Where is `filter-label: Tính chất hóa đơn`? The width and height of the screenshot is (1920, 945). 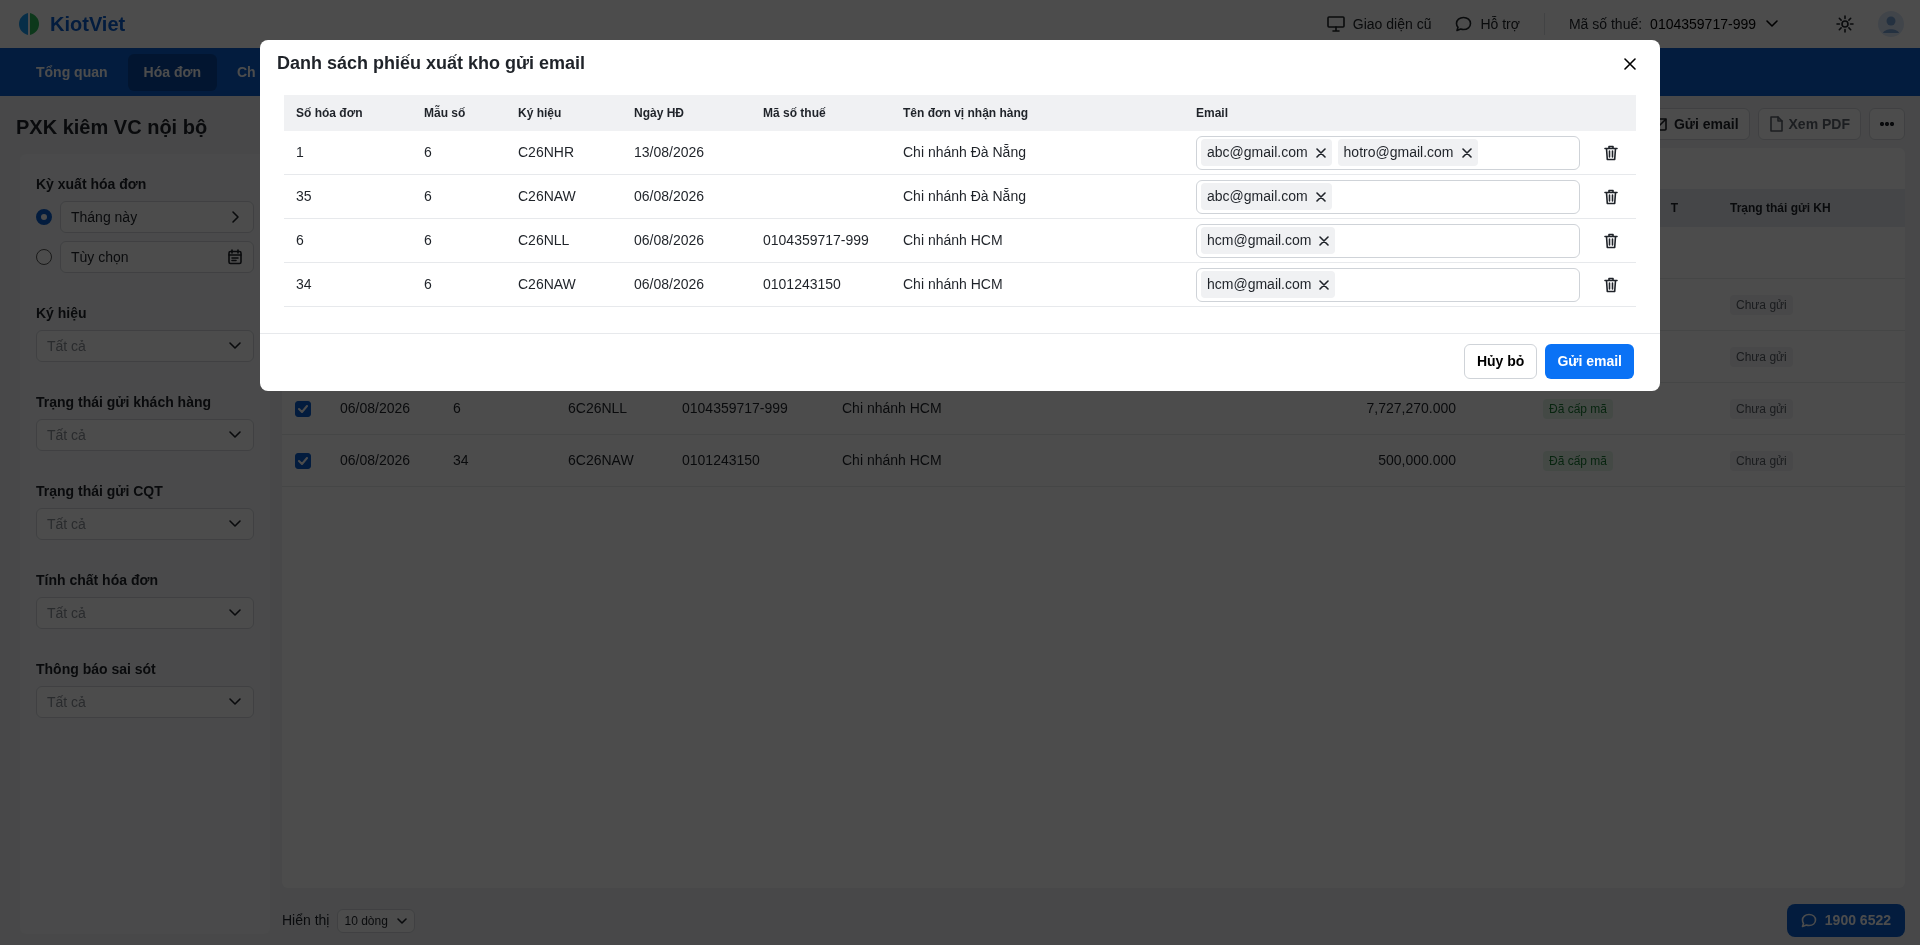
filter-label: Tính chất hóa đơn is located at coordinates (97, 580).